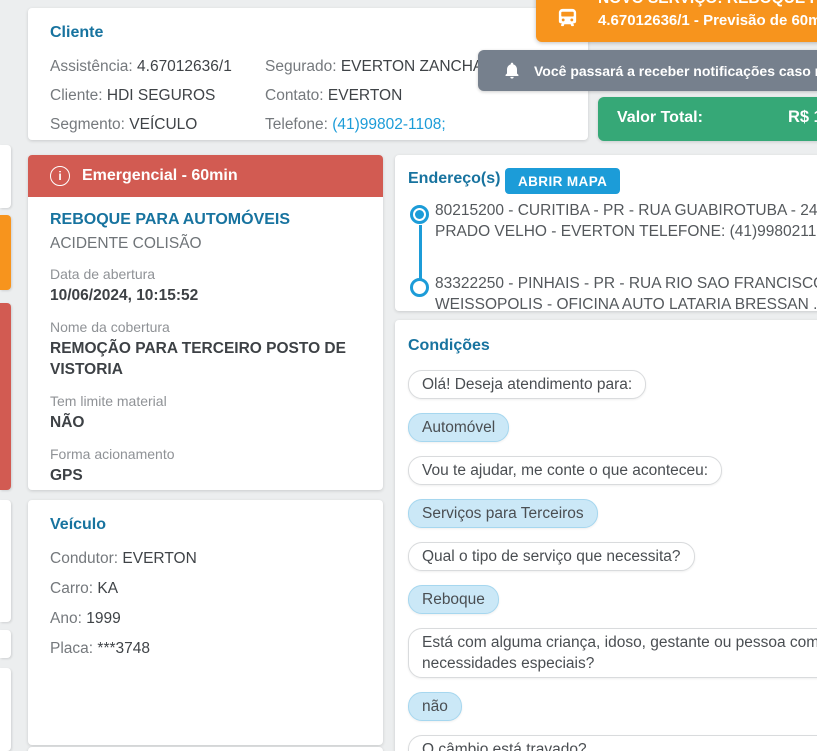  What do you see at coordinates (512, 70) in the screenshot?
I see `bell-icon` at bounding box center [512, 70].